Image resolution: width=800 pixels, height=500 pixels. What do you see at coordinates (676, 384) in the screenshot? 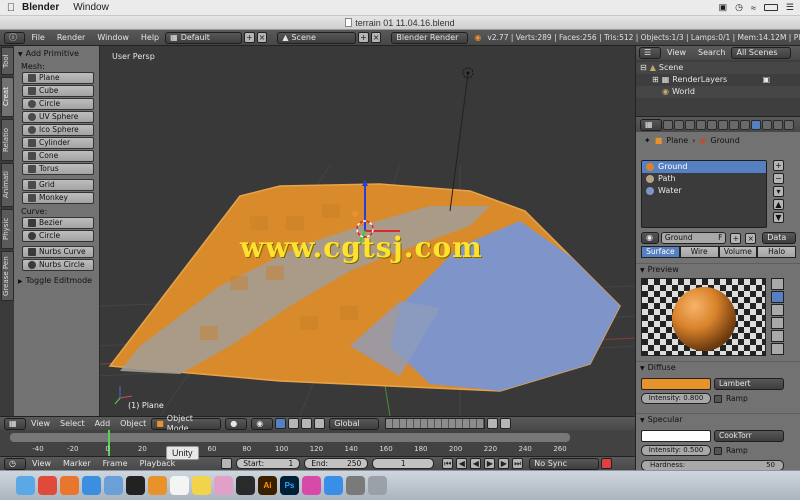
I see `diffuse-color-swatch` at bounding box center [676, 384].